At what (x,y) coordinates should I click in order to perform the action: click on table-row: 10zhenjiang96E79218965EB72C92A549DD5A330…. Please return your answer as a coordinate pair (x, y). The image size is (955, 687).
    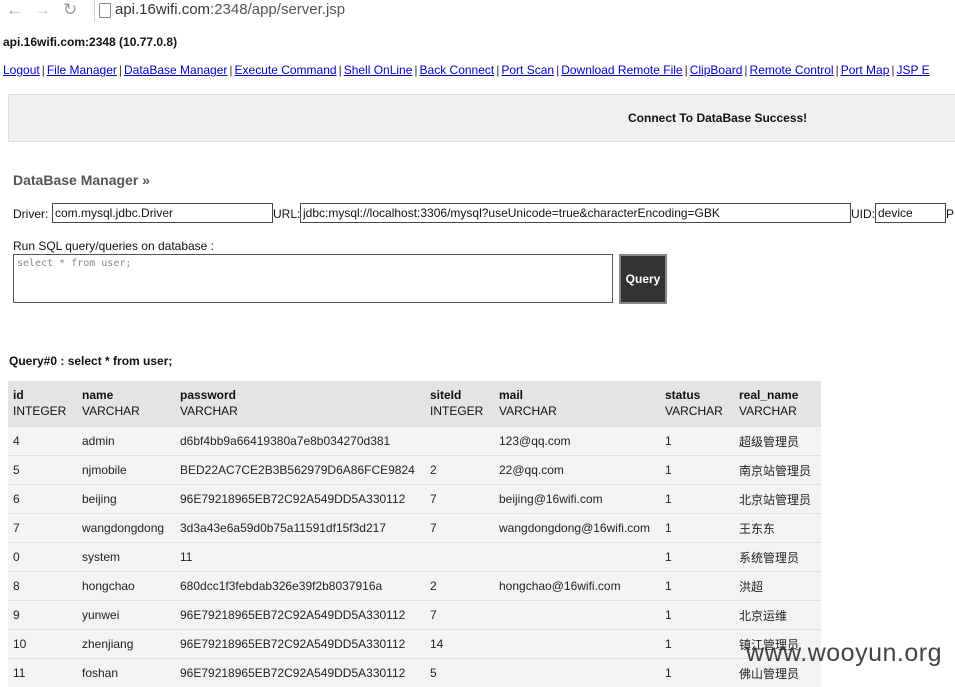
    Looking at the image, I should click on (414, 644).